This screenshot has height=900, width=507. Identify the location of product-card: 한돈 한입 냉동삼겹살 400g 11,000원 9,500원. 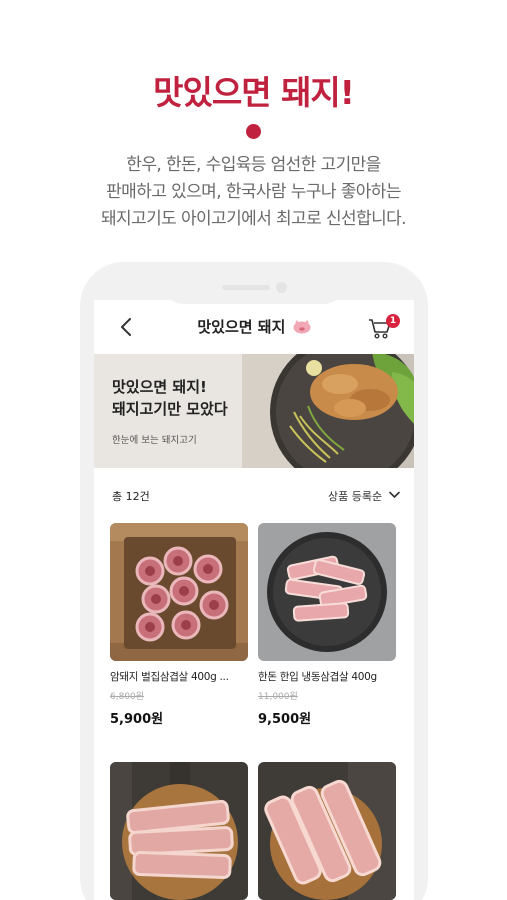
(327, 625).